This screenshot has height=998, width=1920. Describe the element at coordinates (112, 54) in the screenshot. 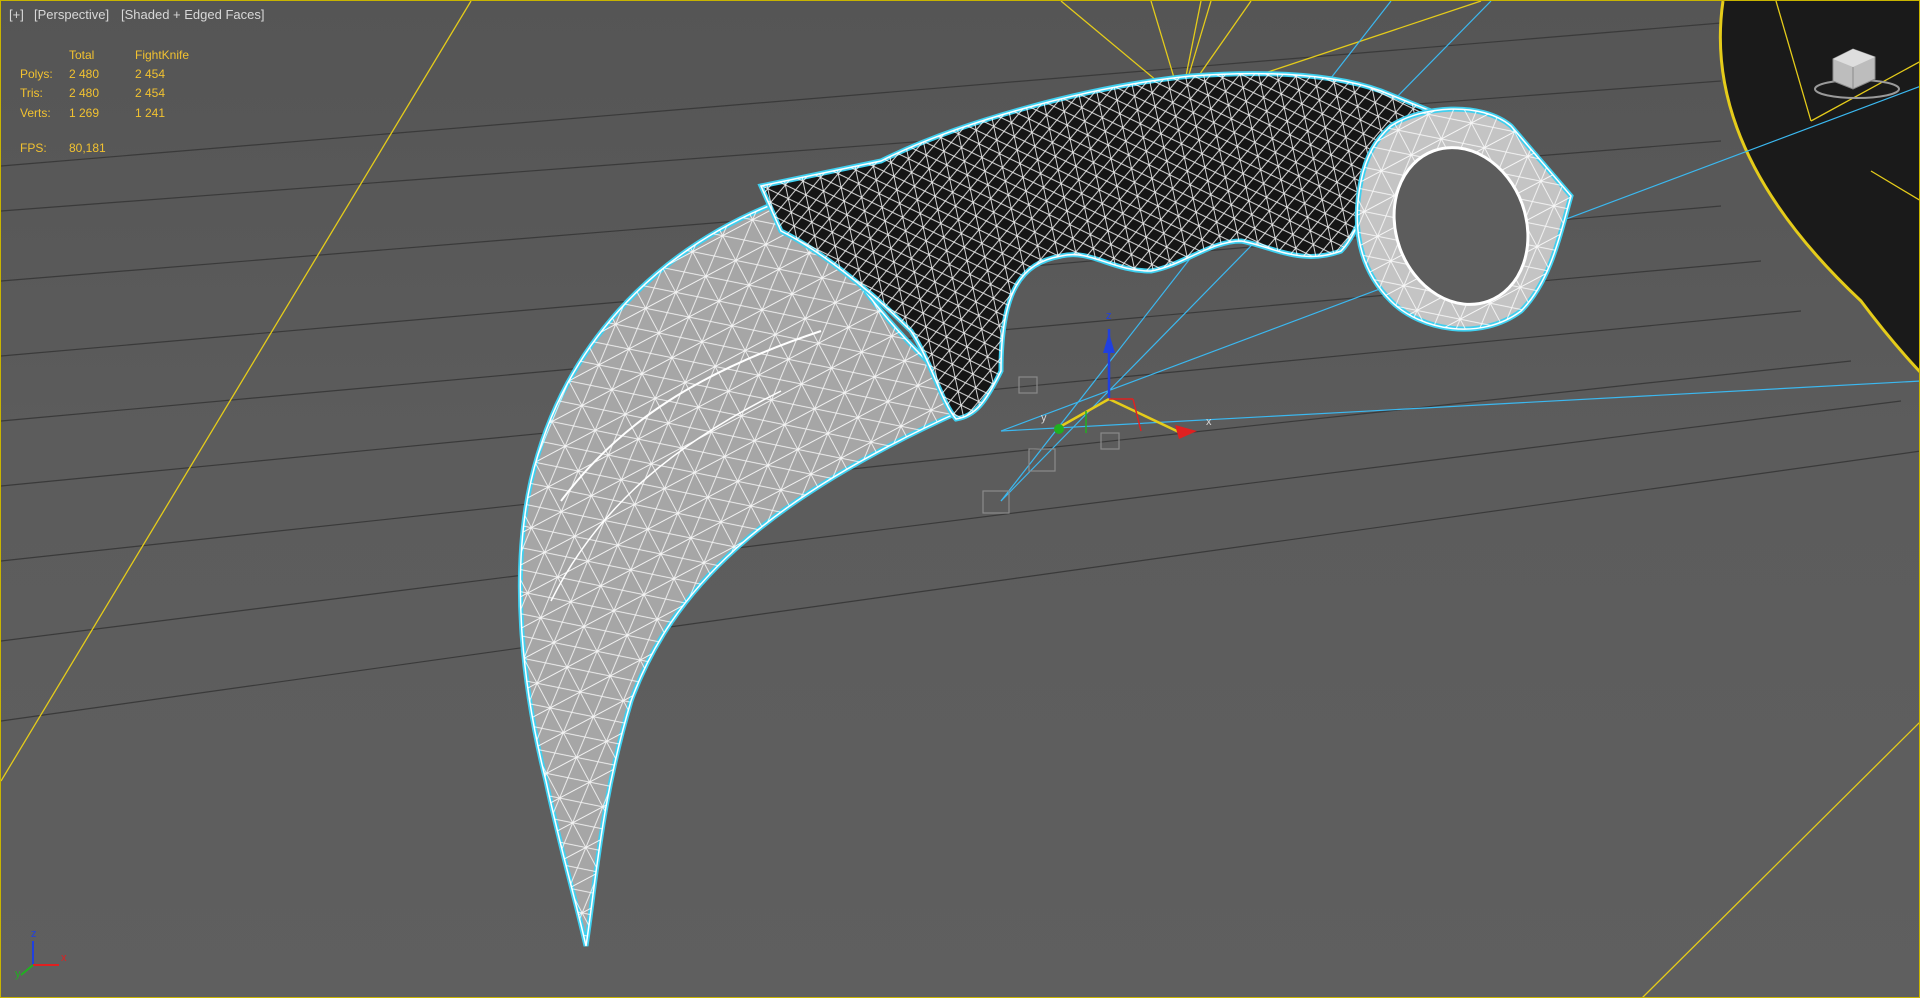

I see `stats-header-row: Total FightKnife` at that location.